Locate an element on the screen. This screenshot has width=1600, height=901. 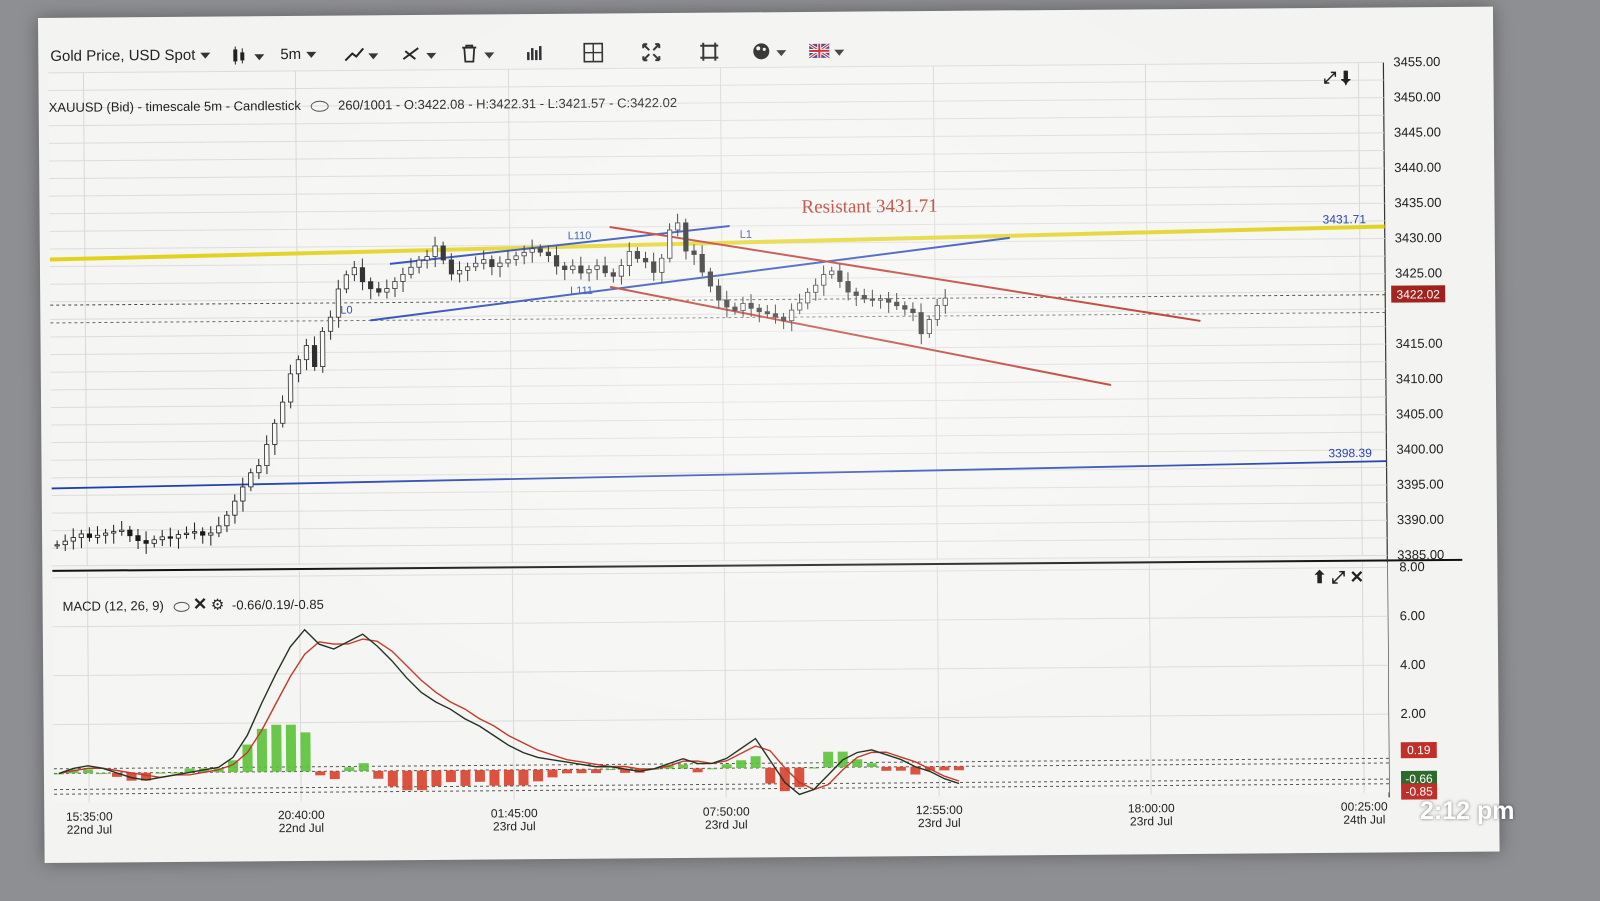
y-tick-label: 3405.00 is located at coordinates (1419, 413).